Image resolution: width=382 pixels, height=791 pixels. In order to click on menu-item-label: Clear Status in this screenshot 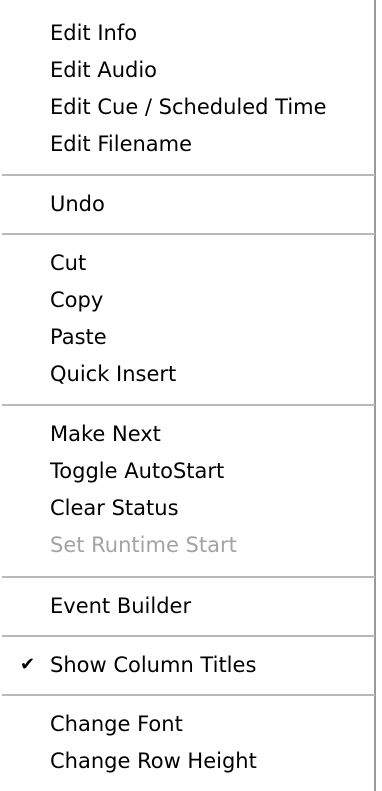, I will do `click(114, 508)`.